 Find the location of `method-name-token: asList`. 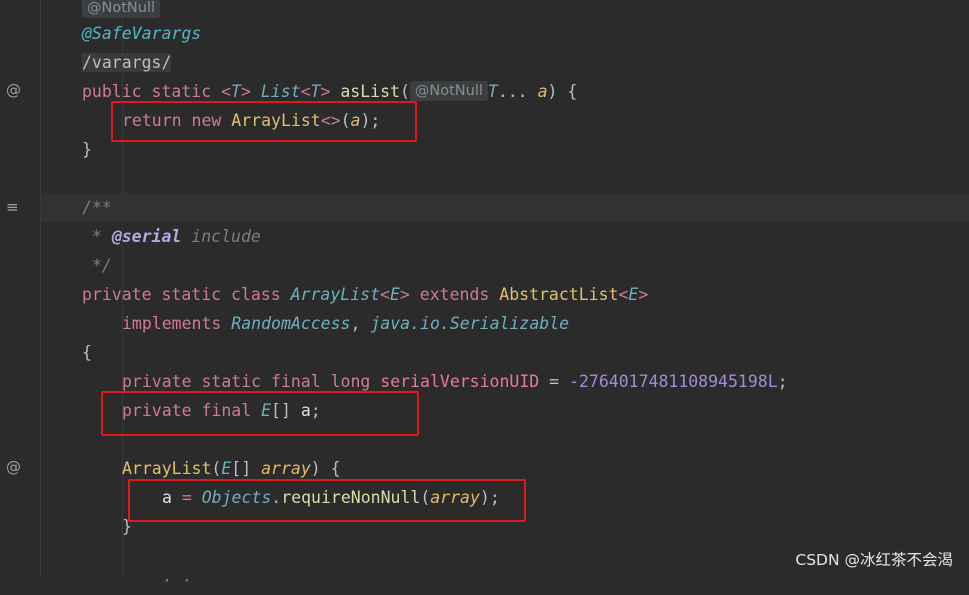

method-name-token: asList is located at coordinates (370, 91).